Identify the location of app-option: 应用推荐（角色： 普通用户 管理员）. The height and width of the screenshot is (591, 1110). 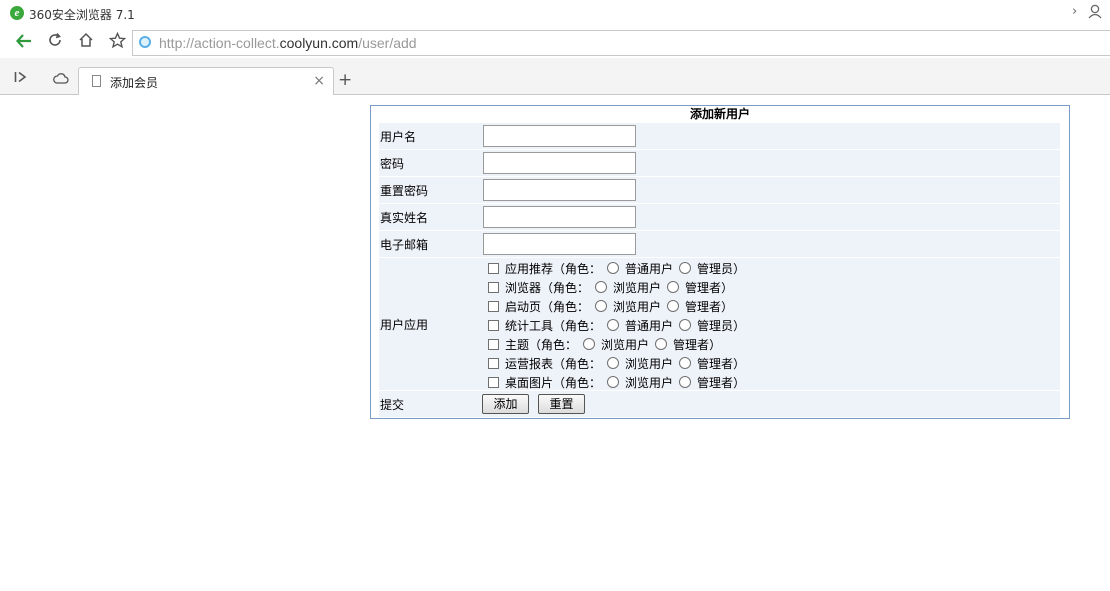
(616, 269).